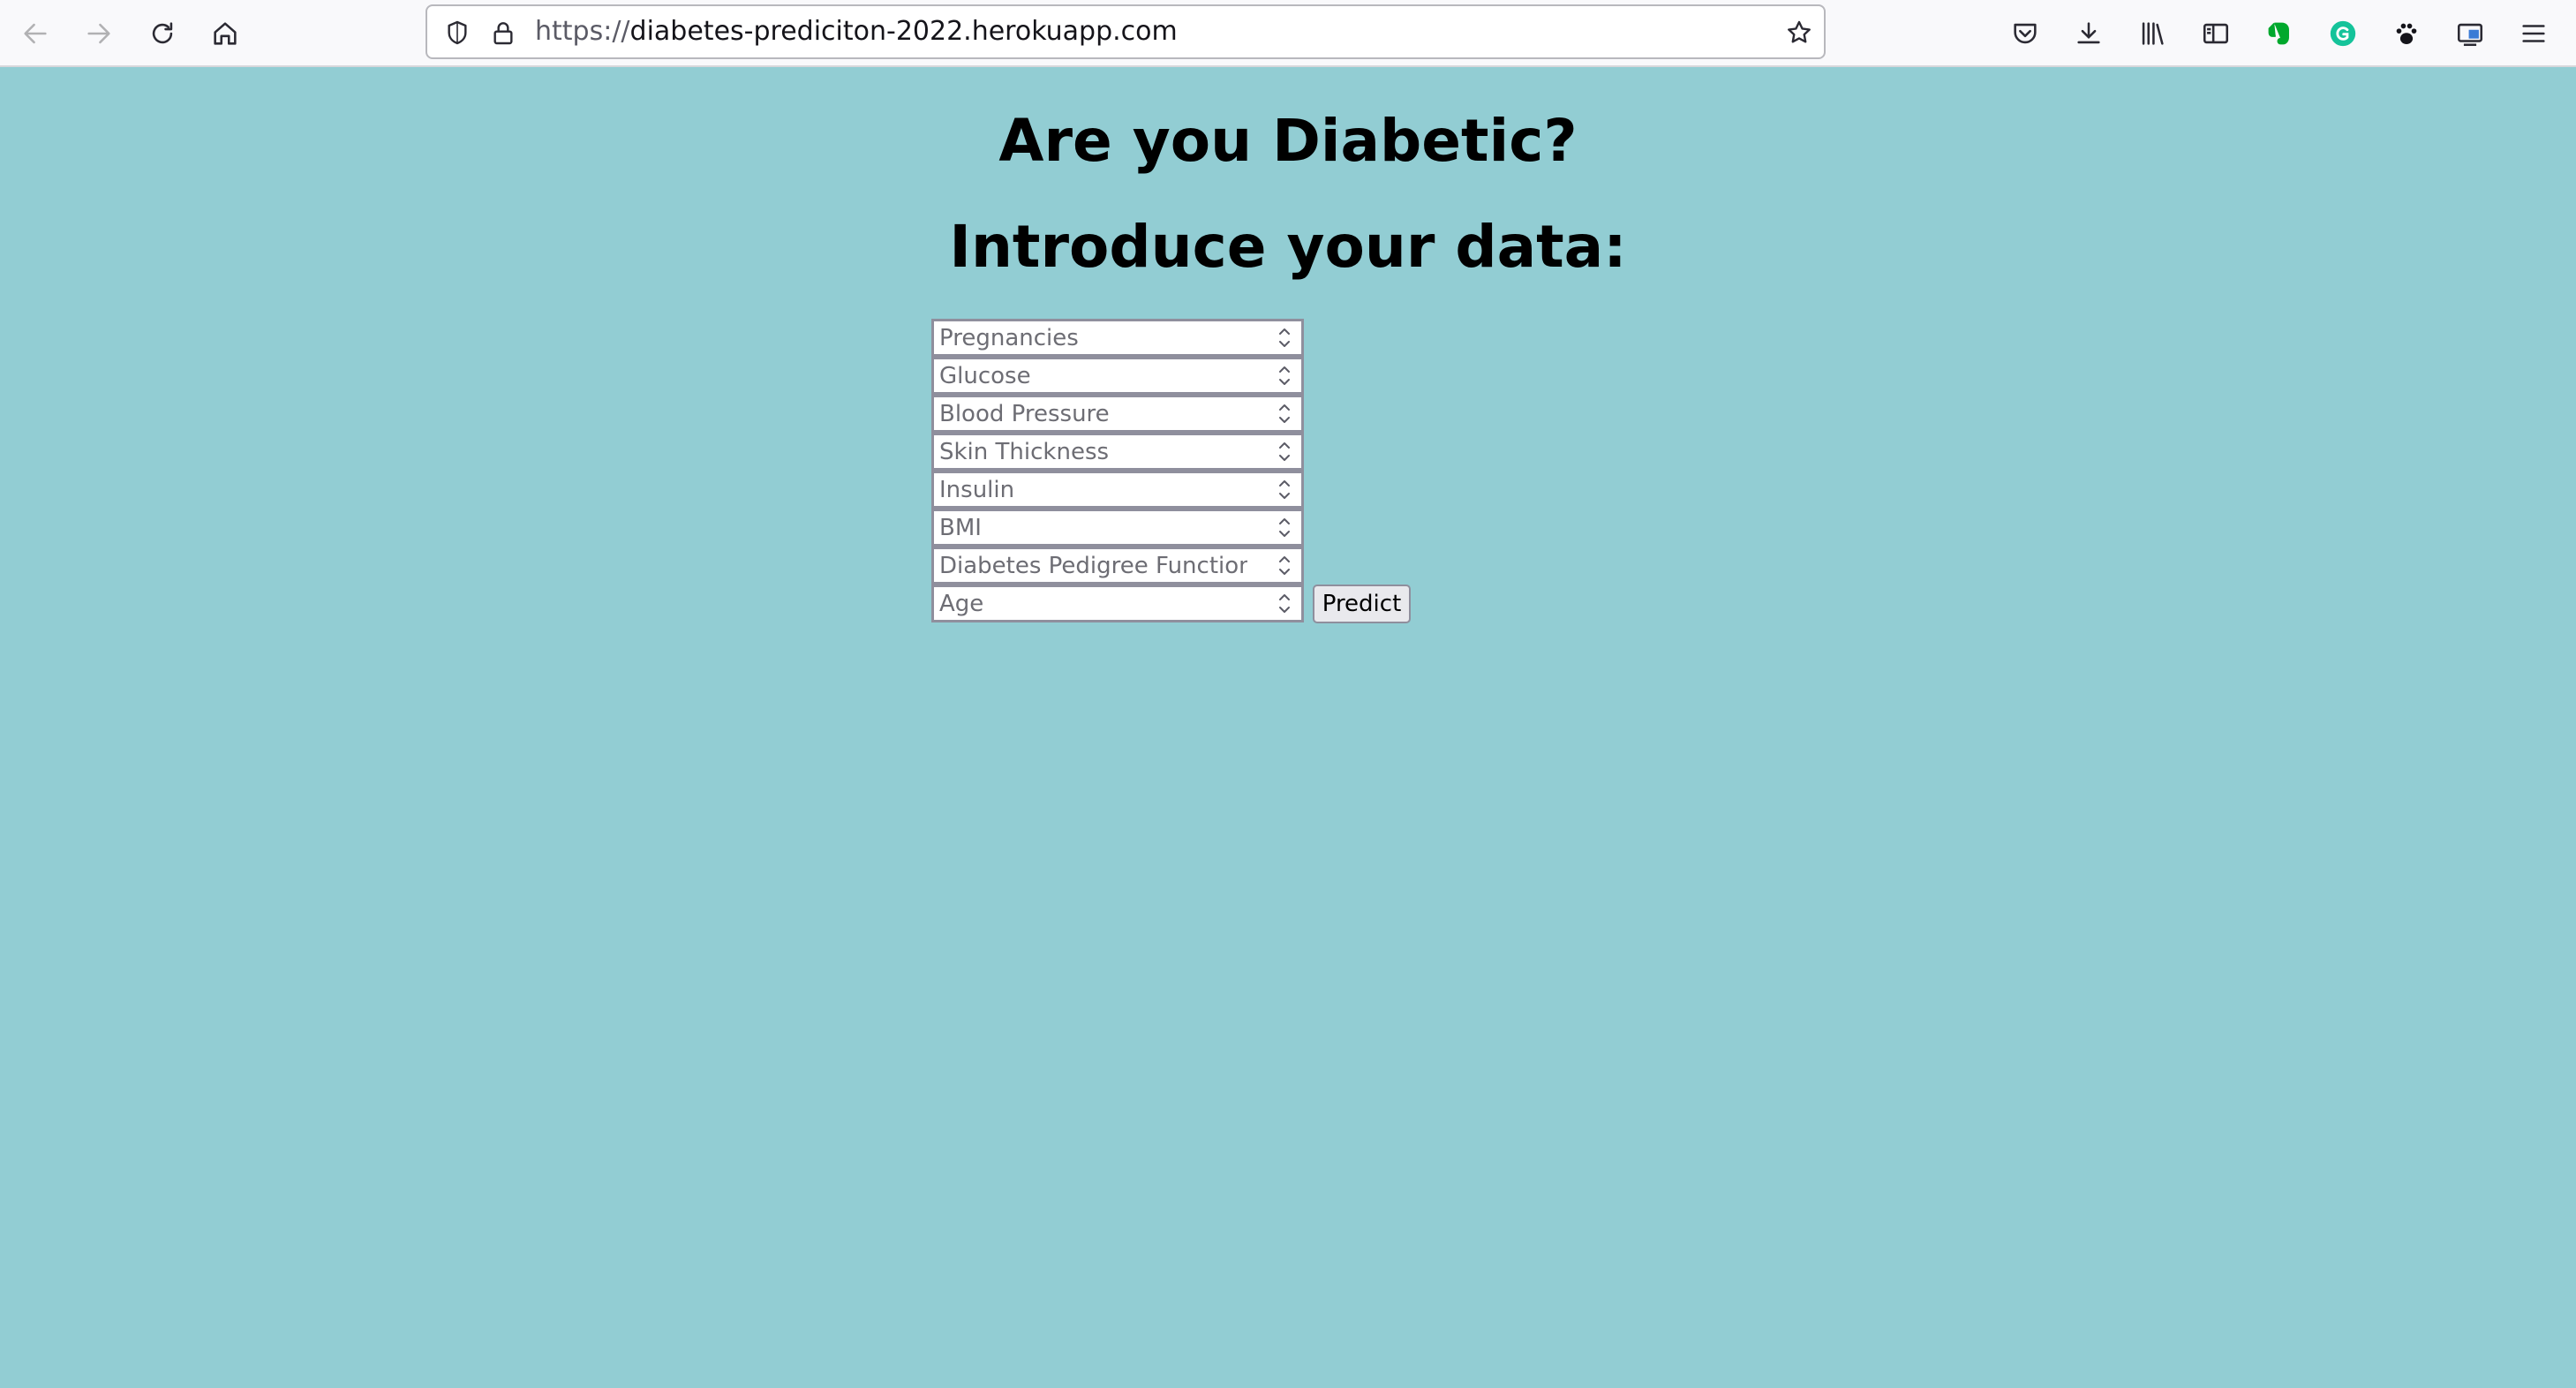  Describe the element at coordinates (2534, 33) in the screenshot. I see `menu-icon` at that location.